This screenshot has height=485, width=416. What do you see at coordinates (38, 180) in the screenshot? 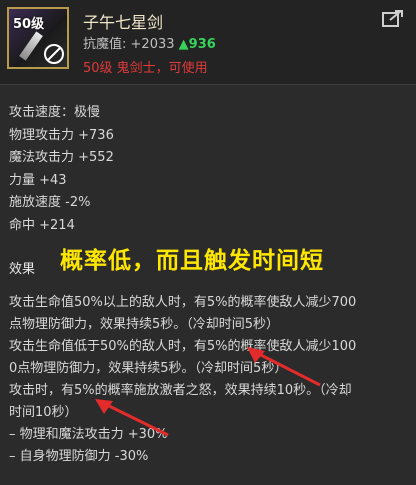
I see `attribute-item: 力量 +43` at bounding box center [38, 180].